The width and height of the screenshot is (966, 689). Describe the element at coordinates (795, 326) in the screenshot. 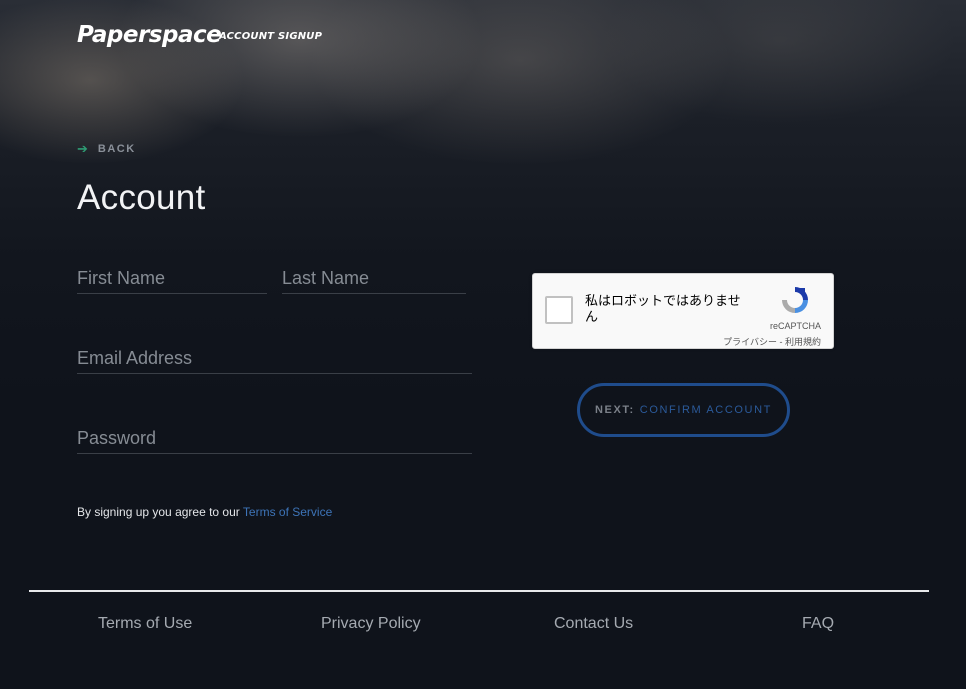

I see `recaptcha-brand: reCAPTCHA` at that location.